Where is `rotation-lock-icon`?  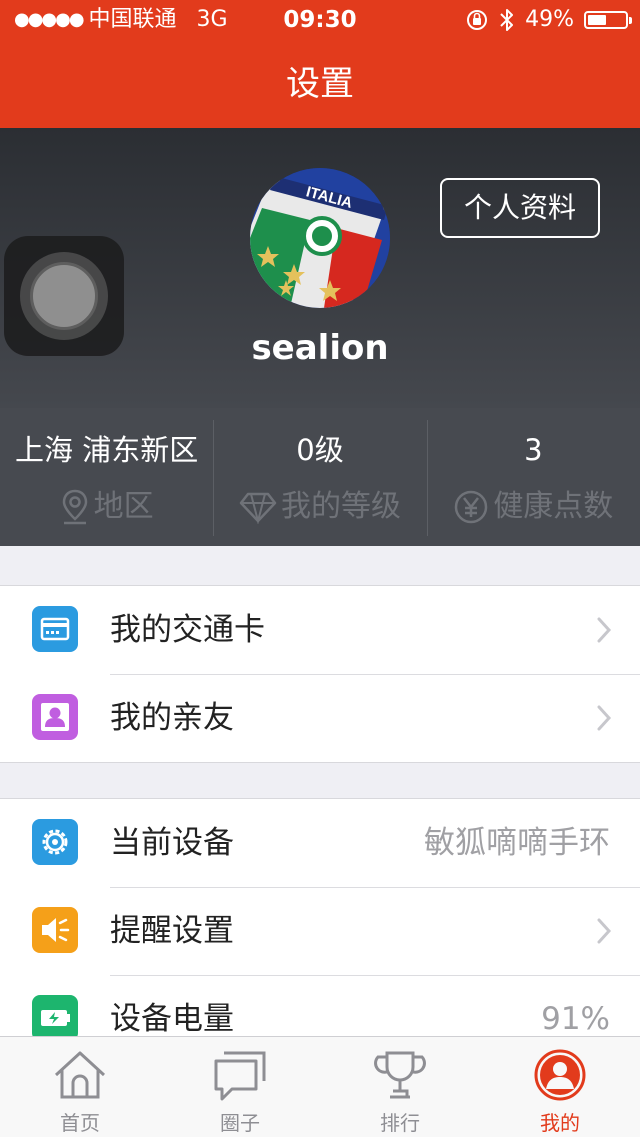
rotation-lock-icon is located at coordinates (477, 20).